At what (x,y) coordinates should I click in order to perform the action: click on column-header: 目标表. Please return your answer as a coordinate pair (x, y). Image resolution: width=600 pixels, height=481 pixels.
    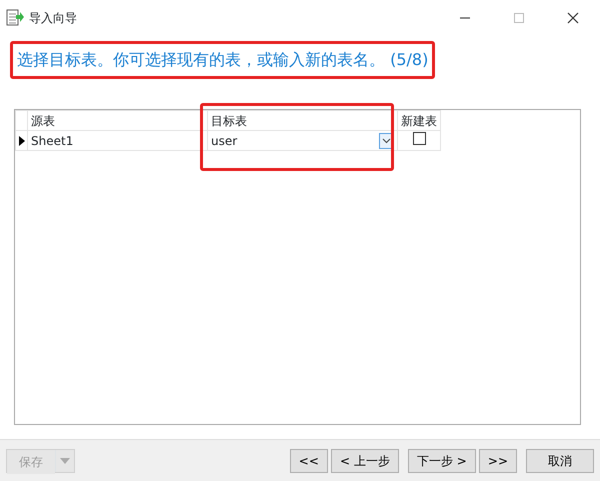
    Looking at the image, I should click on (303, 120).